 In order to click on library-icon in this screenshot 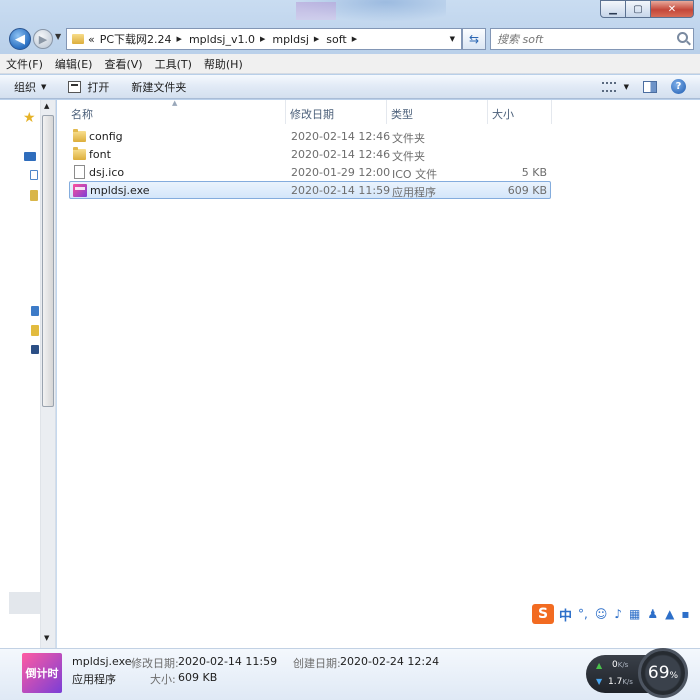, I will do `click(34, 195)`.